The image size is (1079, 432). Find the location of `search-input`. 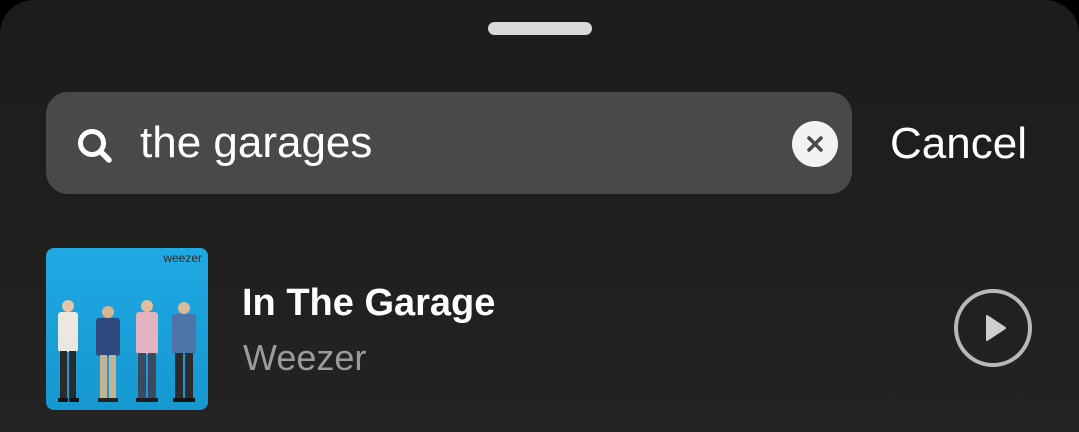

search-input is located at coordinates (450, 143).